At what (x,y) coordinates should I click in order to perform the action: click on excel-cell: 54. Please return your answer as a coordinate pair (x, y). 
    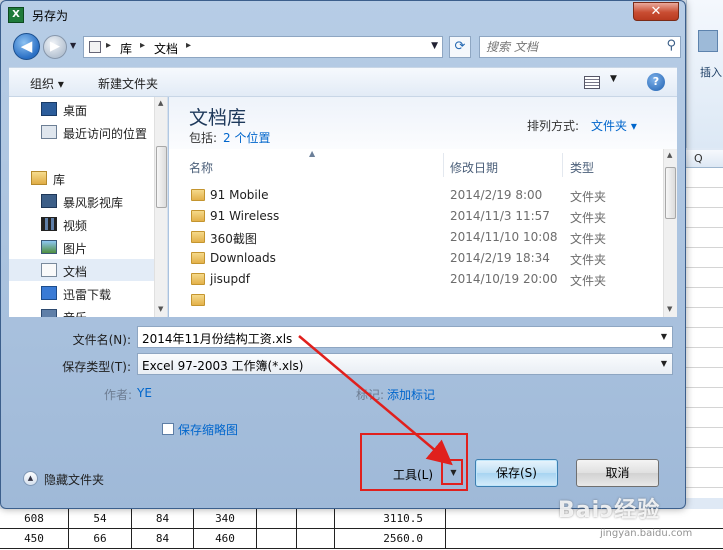
    Looking at the image, I should click on (99, 519).